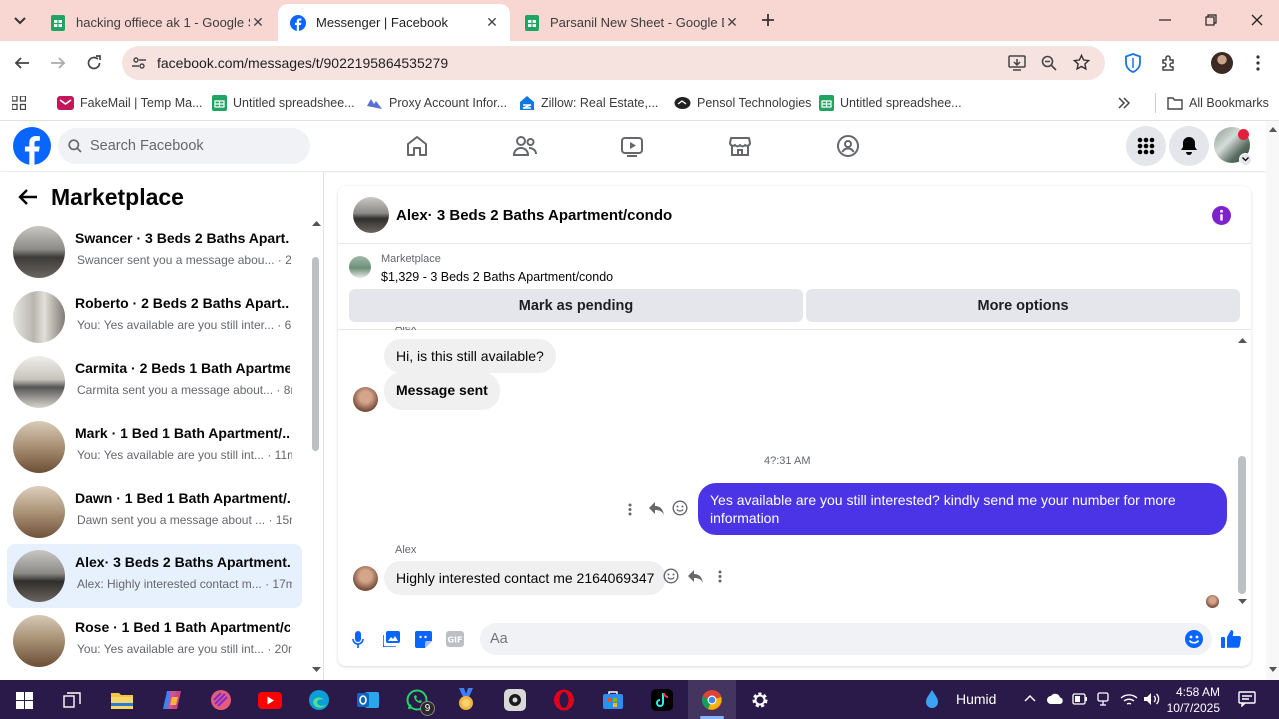 The height and width of the screenshot is (719, 1279). Describe the element at coordinates (423, 639) in the screenshot. I see `sticker-icon` at that location.